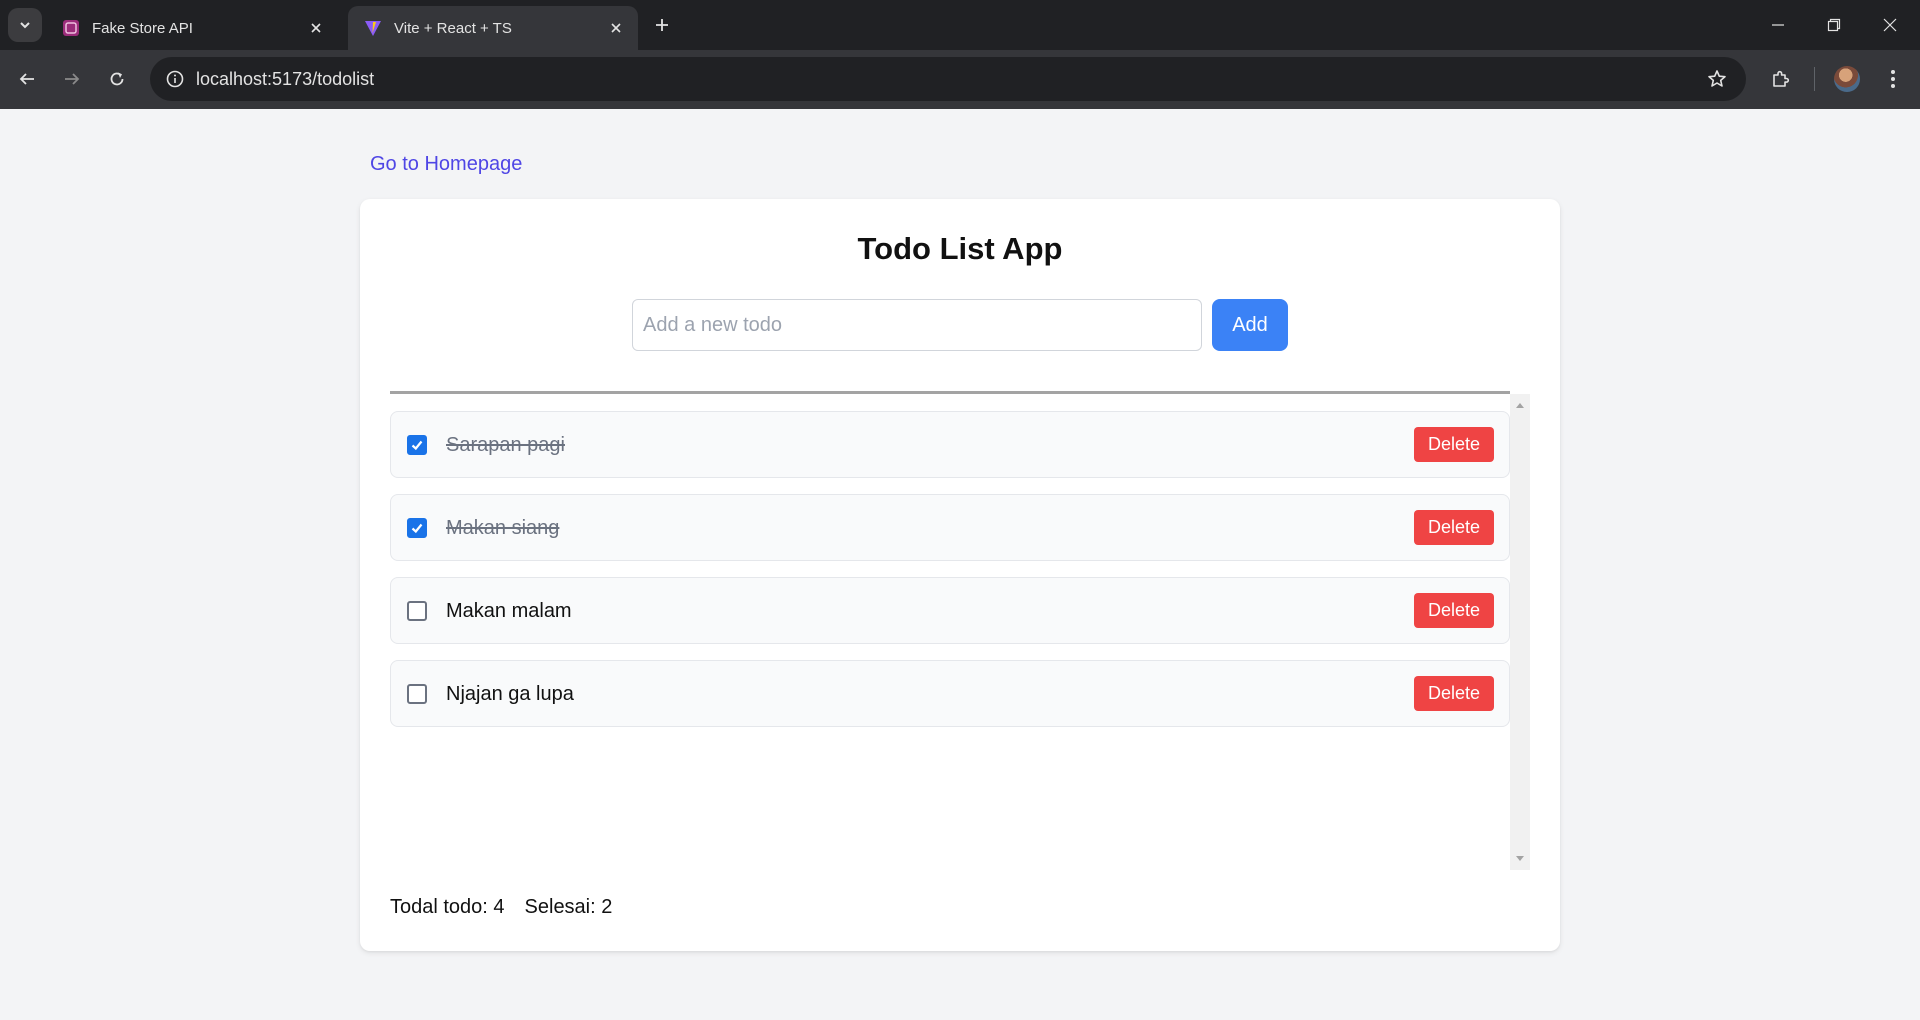 The image size is (1920, 1020). I want to click on more-vertical-icon, so click(1893, 79).